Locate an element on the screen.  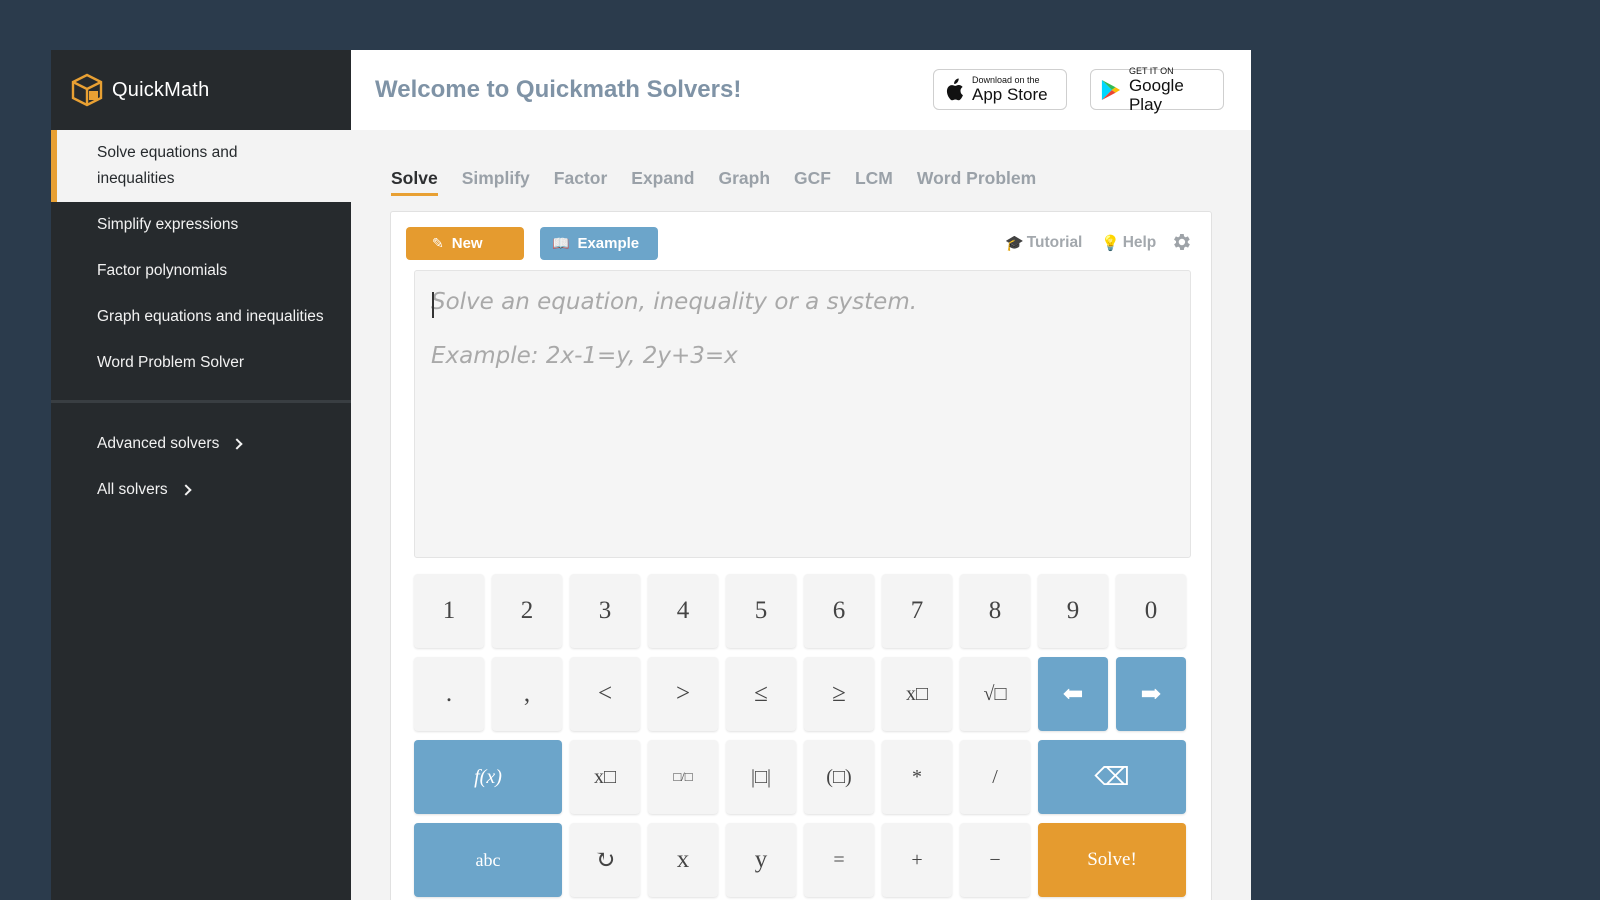
key-plus: + is located at coordinates (917, 860).